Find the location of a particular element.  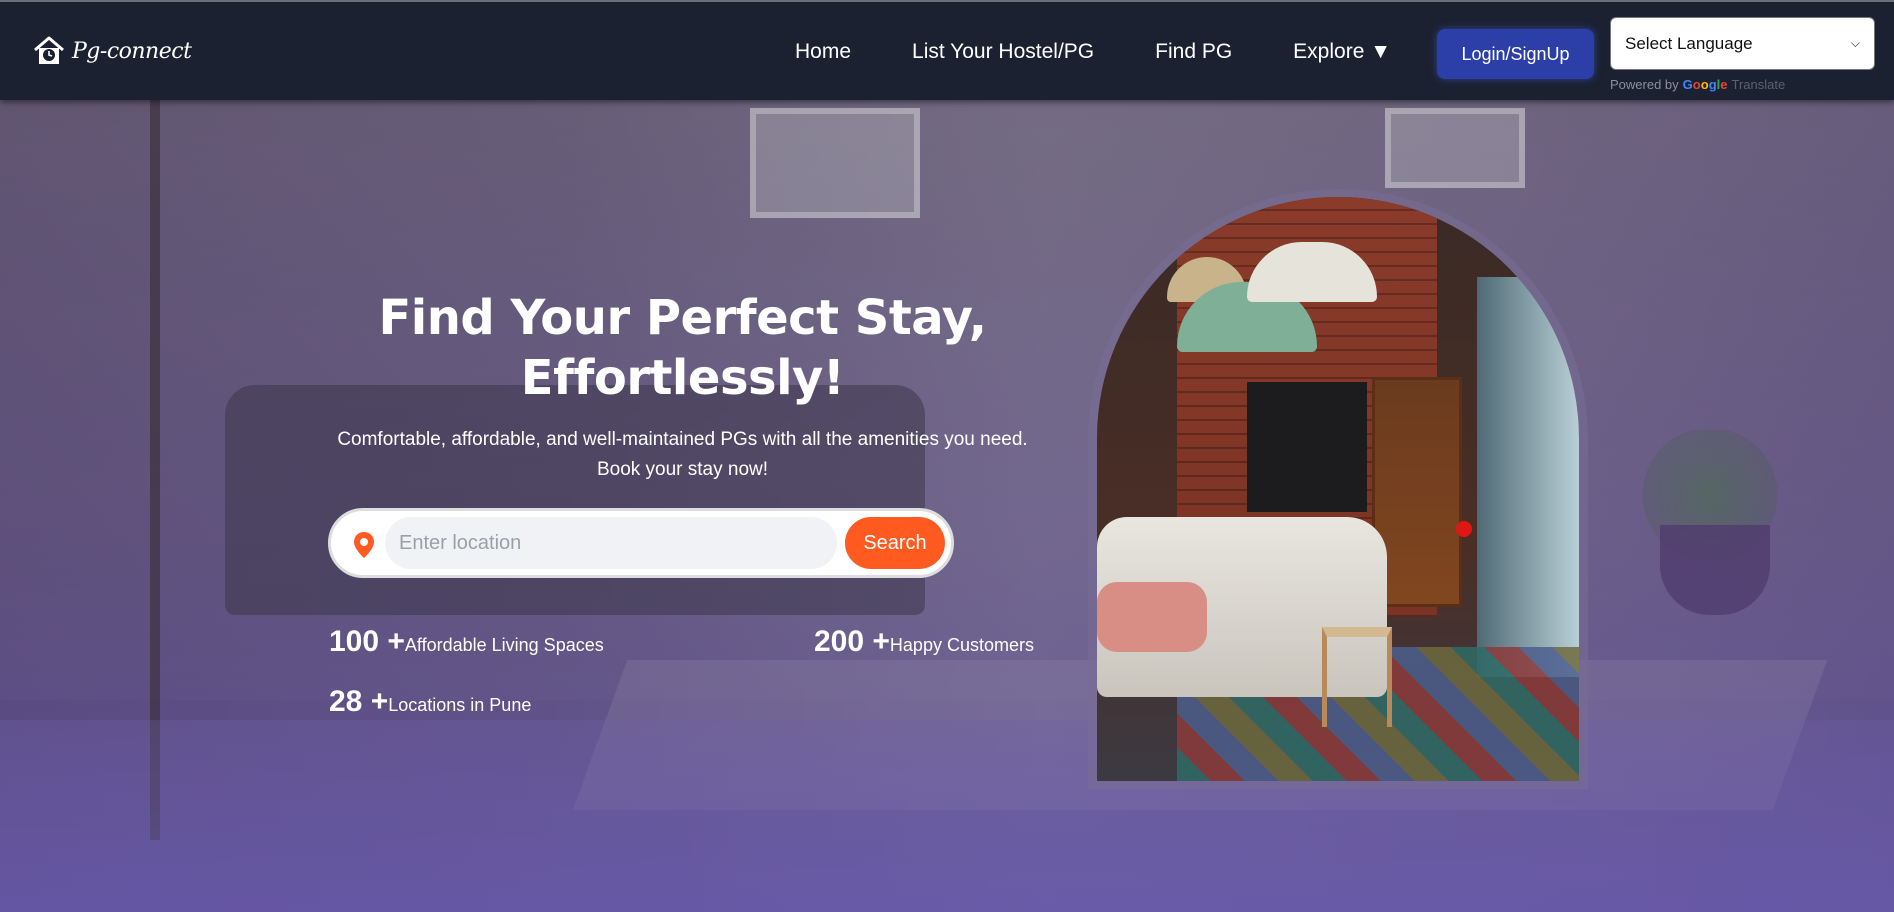

brand-name: Pg-connect is located at coordinates (132, 51).